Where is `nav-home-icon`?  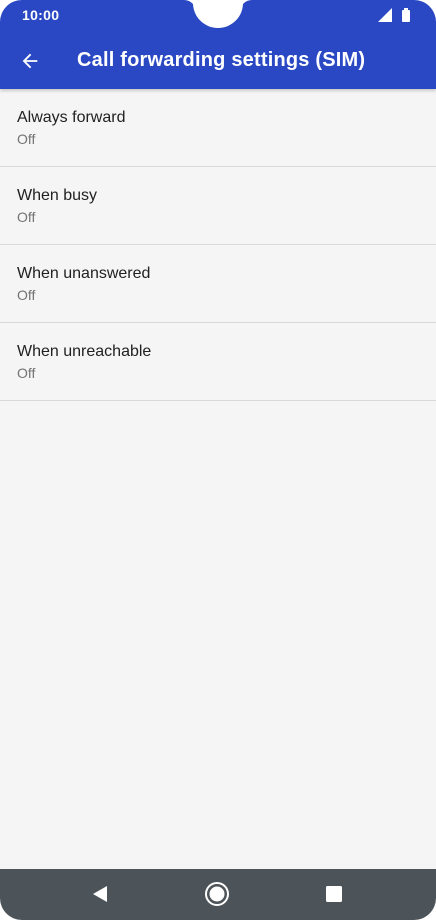
nav-home-icon is located at coordinates (217, 894).